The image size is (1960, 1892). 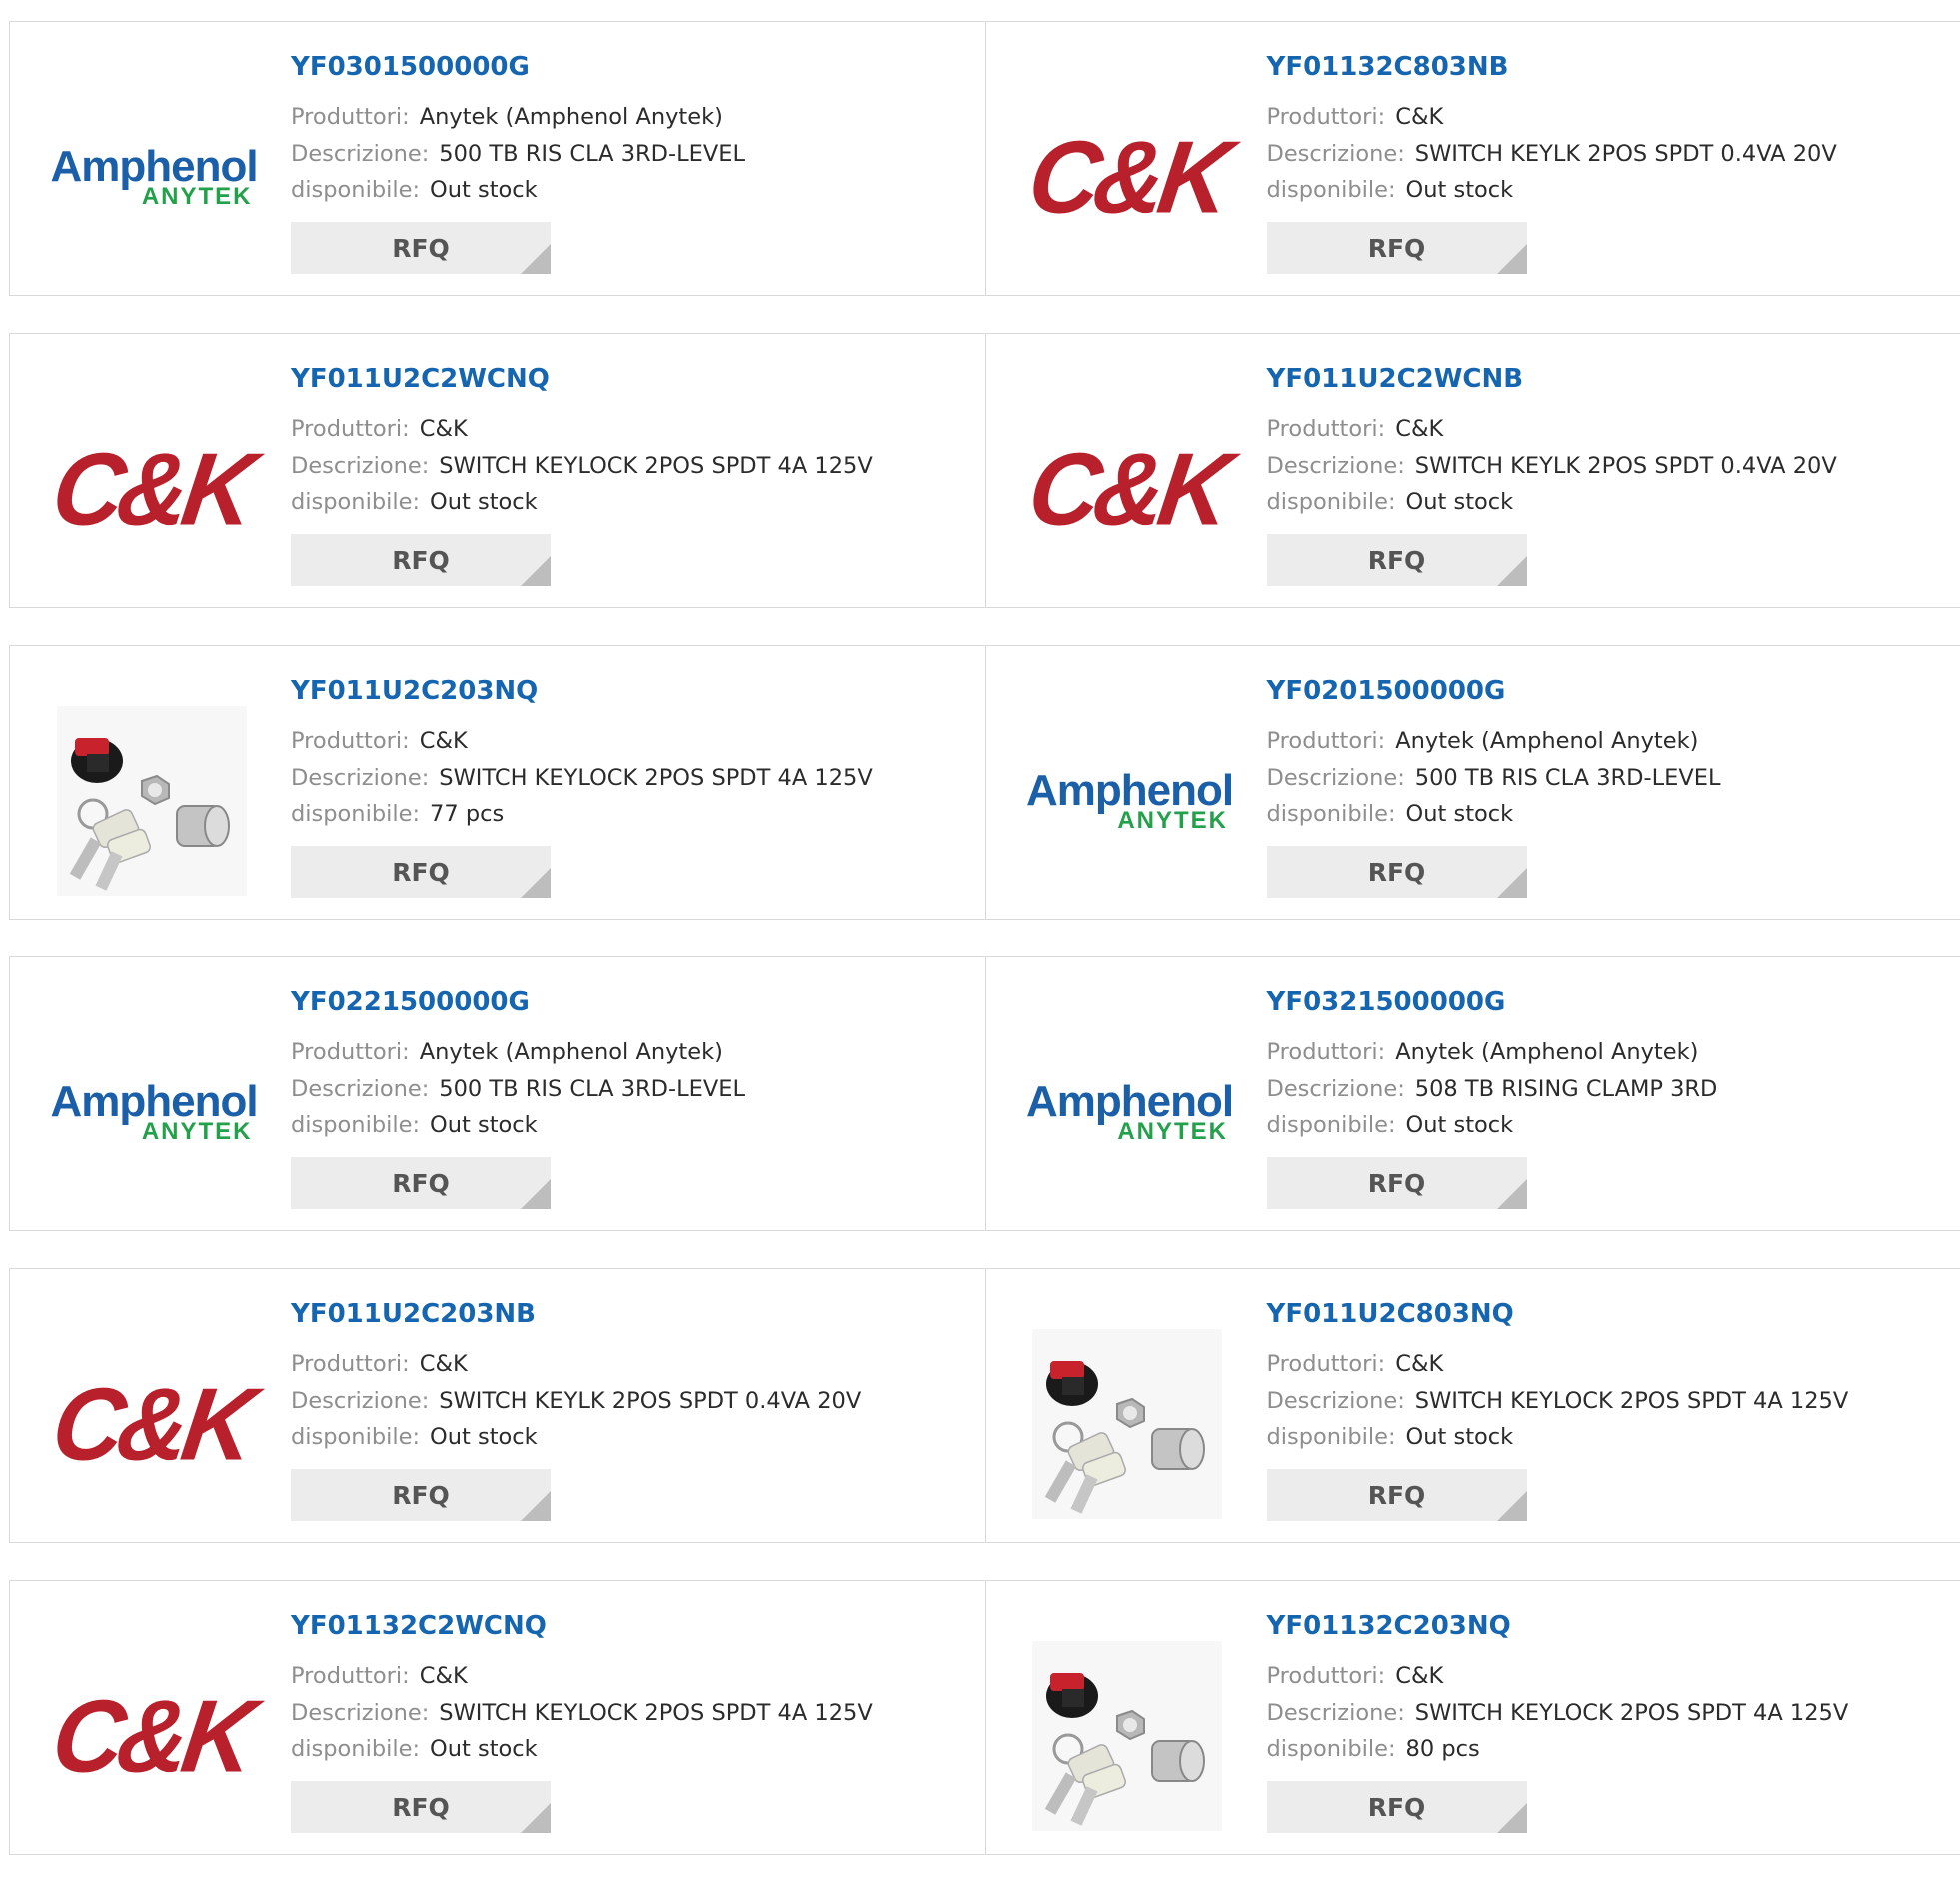 What do you see at coordinates (411, 67) in the screenshot?
I see `part-number-link: YF0301500000G` at bounding box center [411, 67].